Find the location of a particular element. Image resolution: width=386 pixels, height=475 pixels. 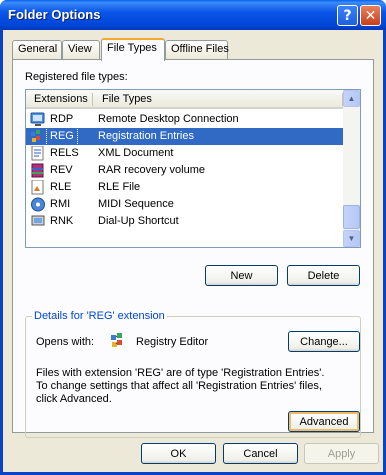

tab-view-label: View is located at coordinates (80, 49).